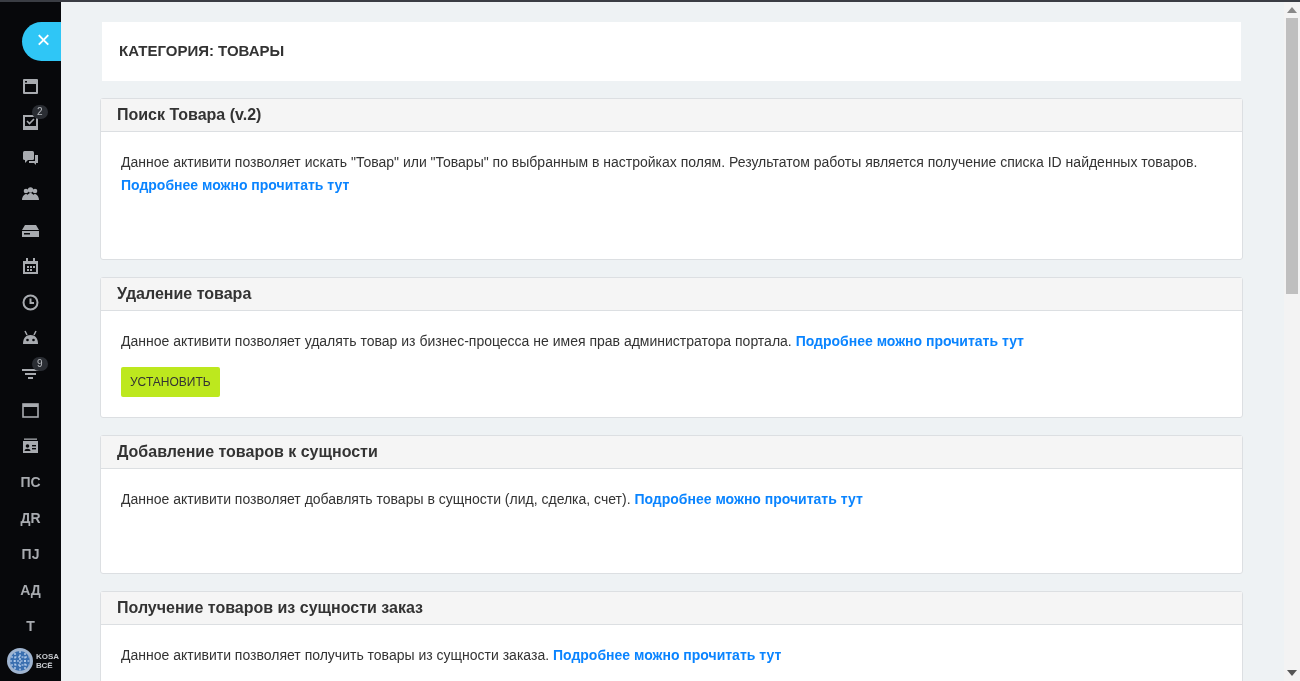 This screenshot has height=681, width=1300. Describe the element at coordinates (671, 608) in the screenshot. I see `card-title: Получение товаров из сущности заказ` at that location.